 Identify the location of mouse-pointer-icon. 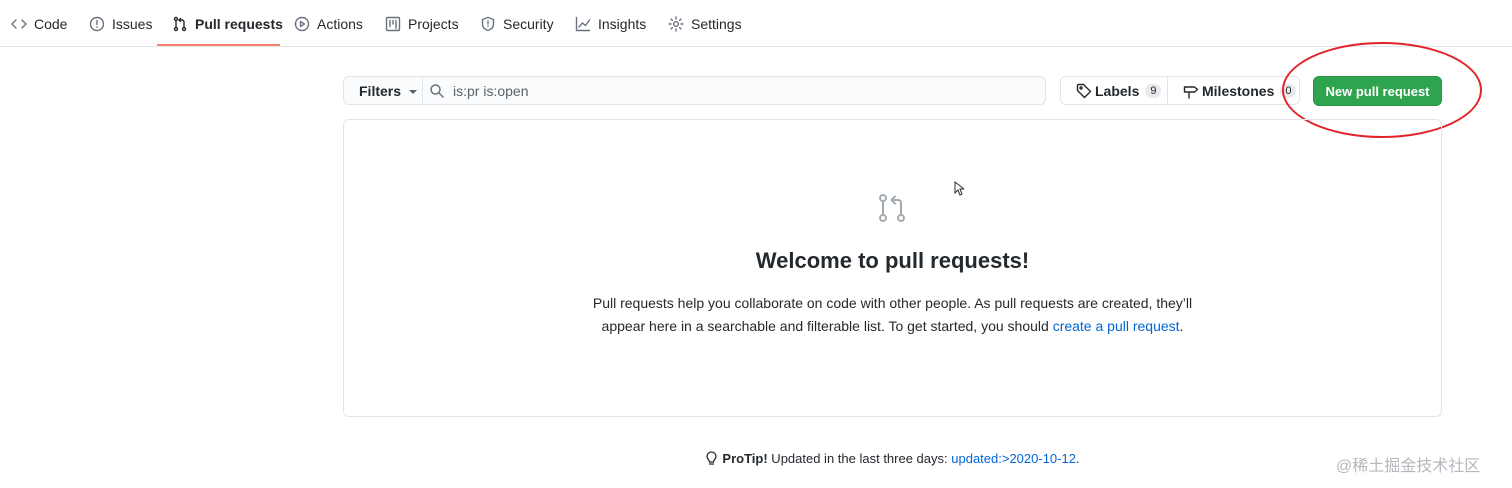
(959, 188).